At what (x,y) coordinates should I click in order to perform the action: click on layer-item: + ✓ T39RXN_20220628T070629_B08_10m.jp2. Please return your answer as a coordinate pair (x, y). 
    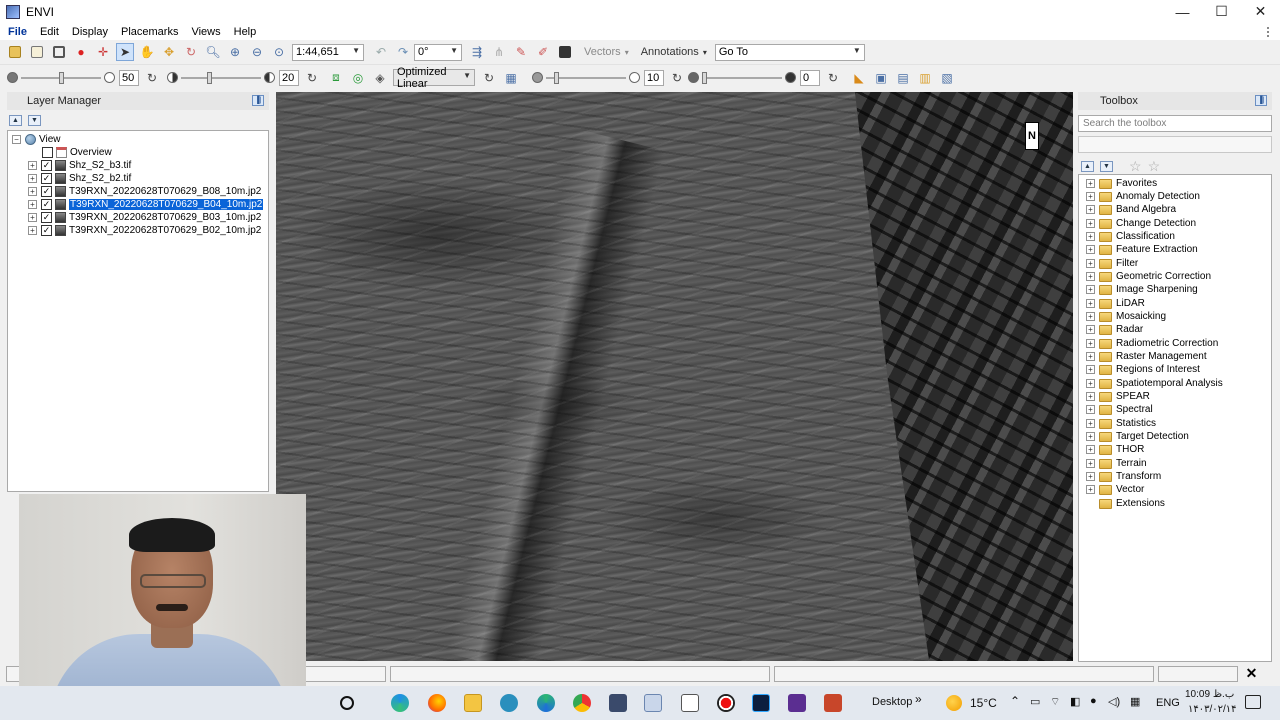
    Looking at the image, I should click on (144, 191).